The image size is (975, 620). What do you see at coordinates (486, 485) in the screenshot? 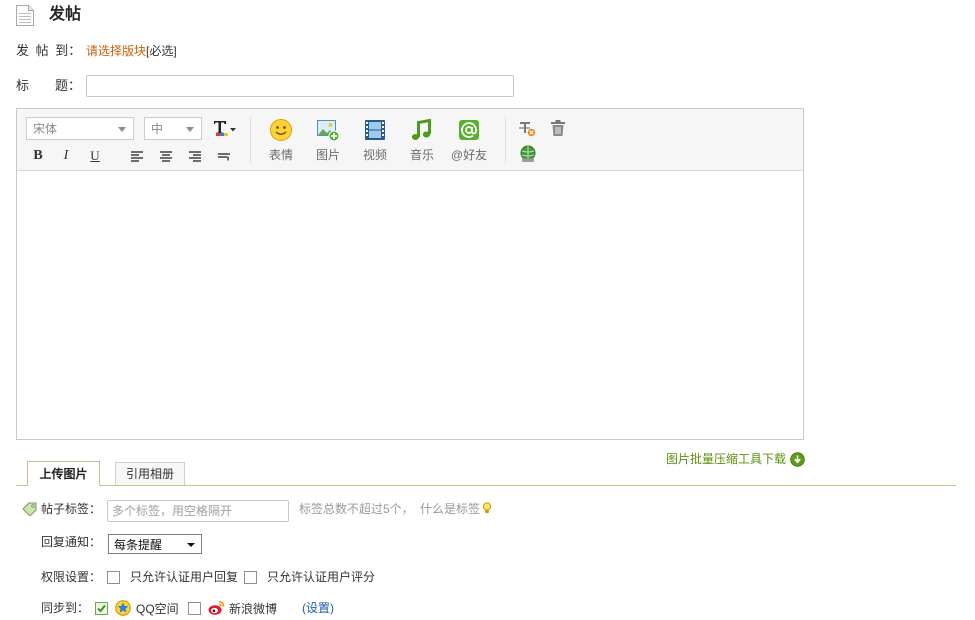
I see `tab-bar-underline` at bounding box center [486, 485].